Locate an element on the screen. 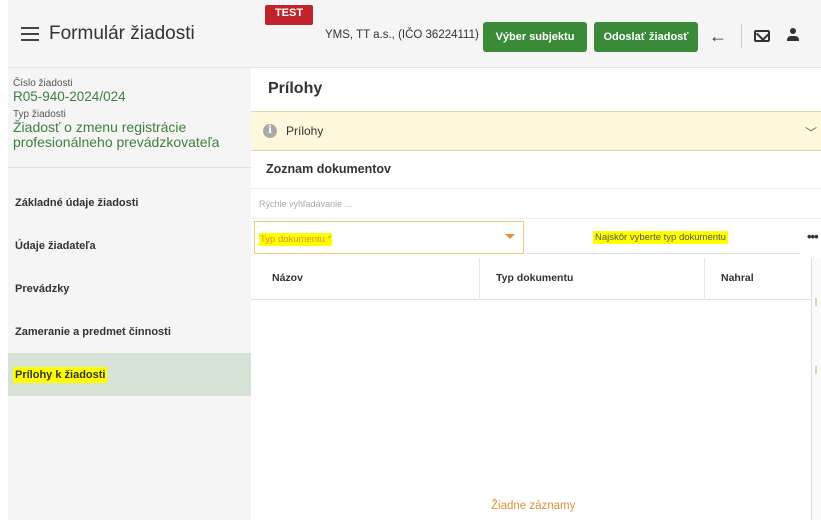  back-arrow-icon: ← is located at coordinates (718, 36).